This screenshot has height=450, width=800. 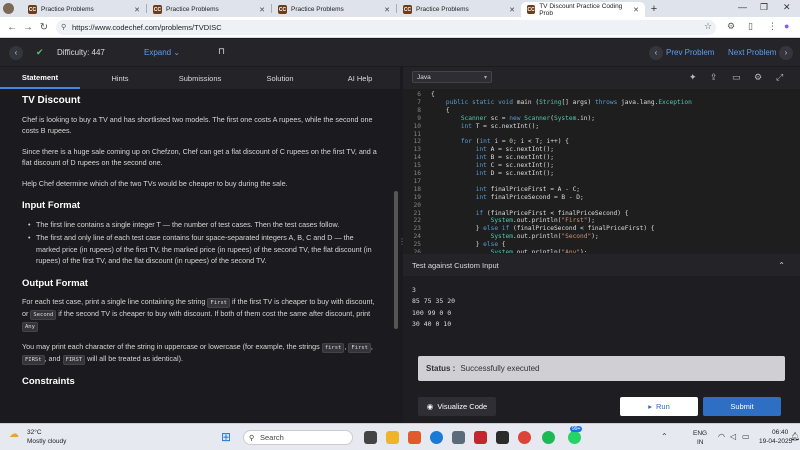 I want to click on site-info-icon: ⚲, so click(x=63, y=27).